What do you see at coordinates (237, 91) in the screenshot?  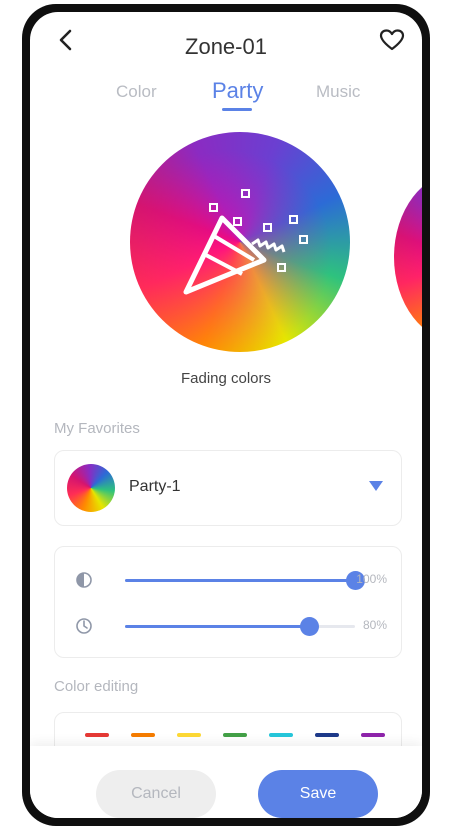 I see `tab-party: Party` at bounding box center [237, 91].